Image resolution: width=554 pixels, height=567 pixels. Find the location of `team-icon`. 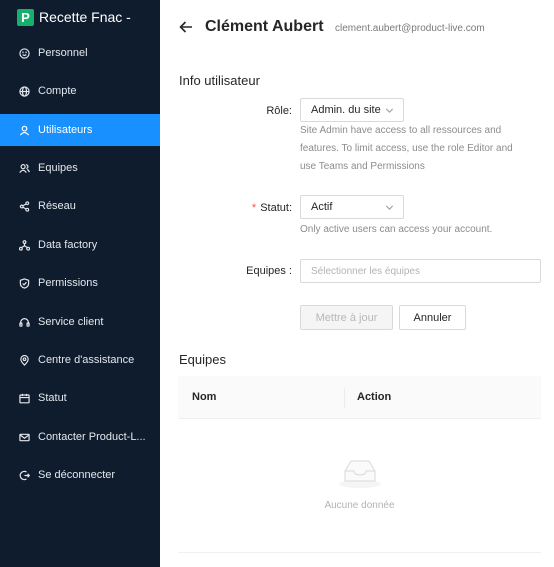

team-icon is located at coordinates (24, 168).